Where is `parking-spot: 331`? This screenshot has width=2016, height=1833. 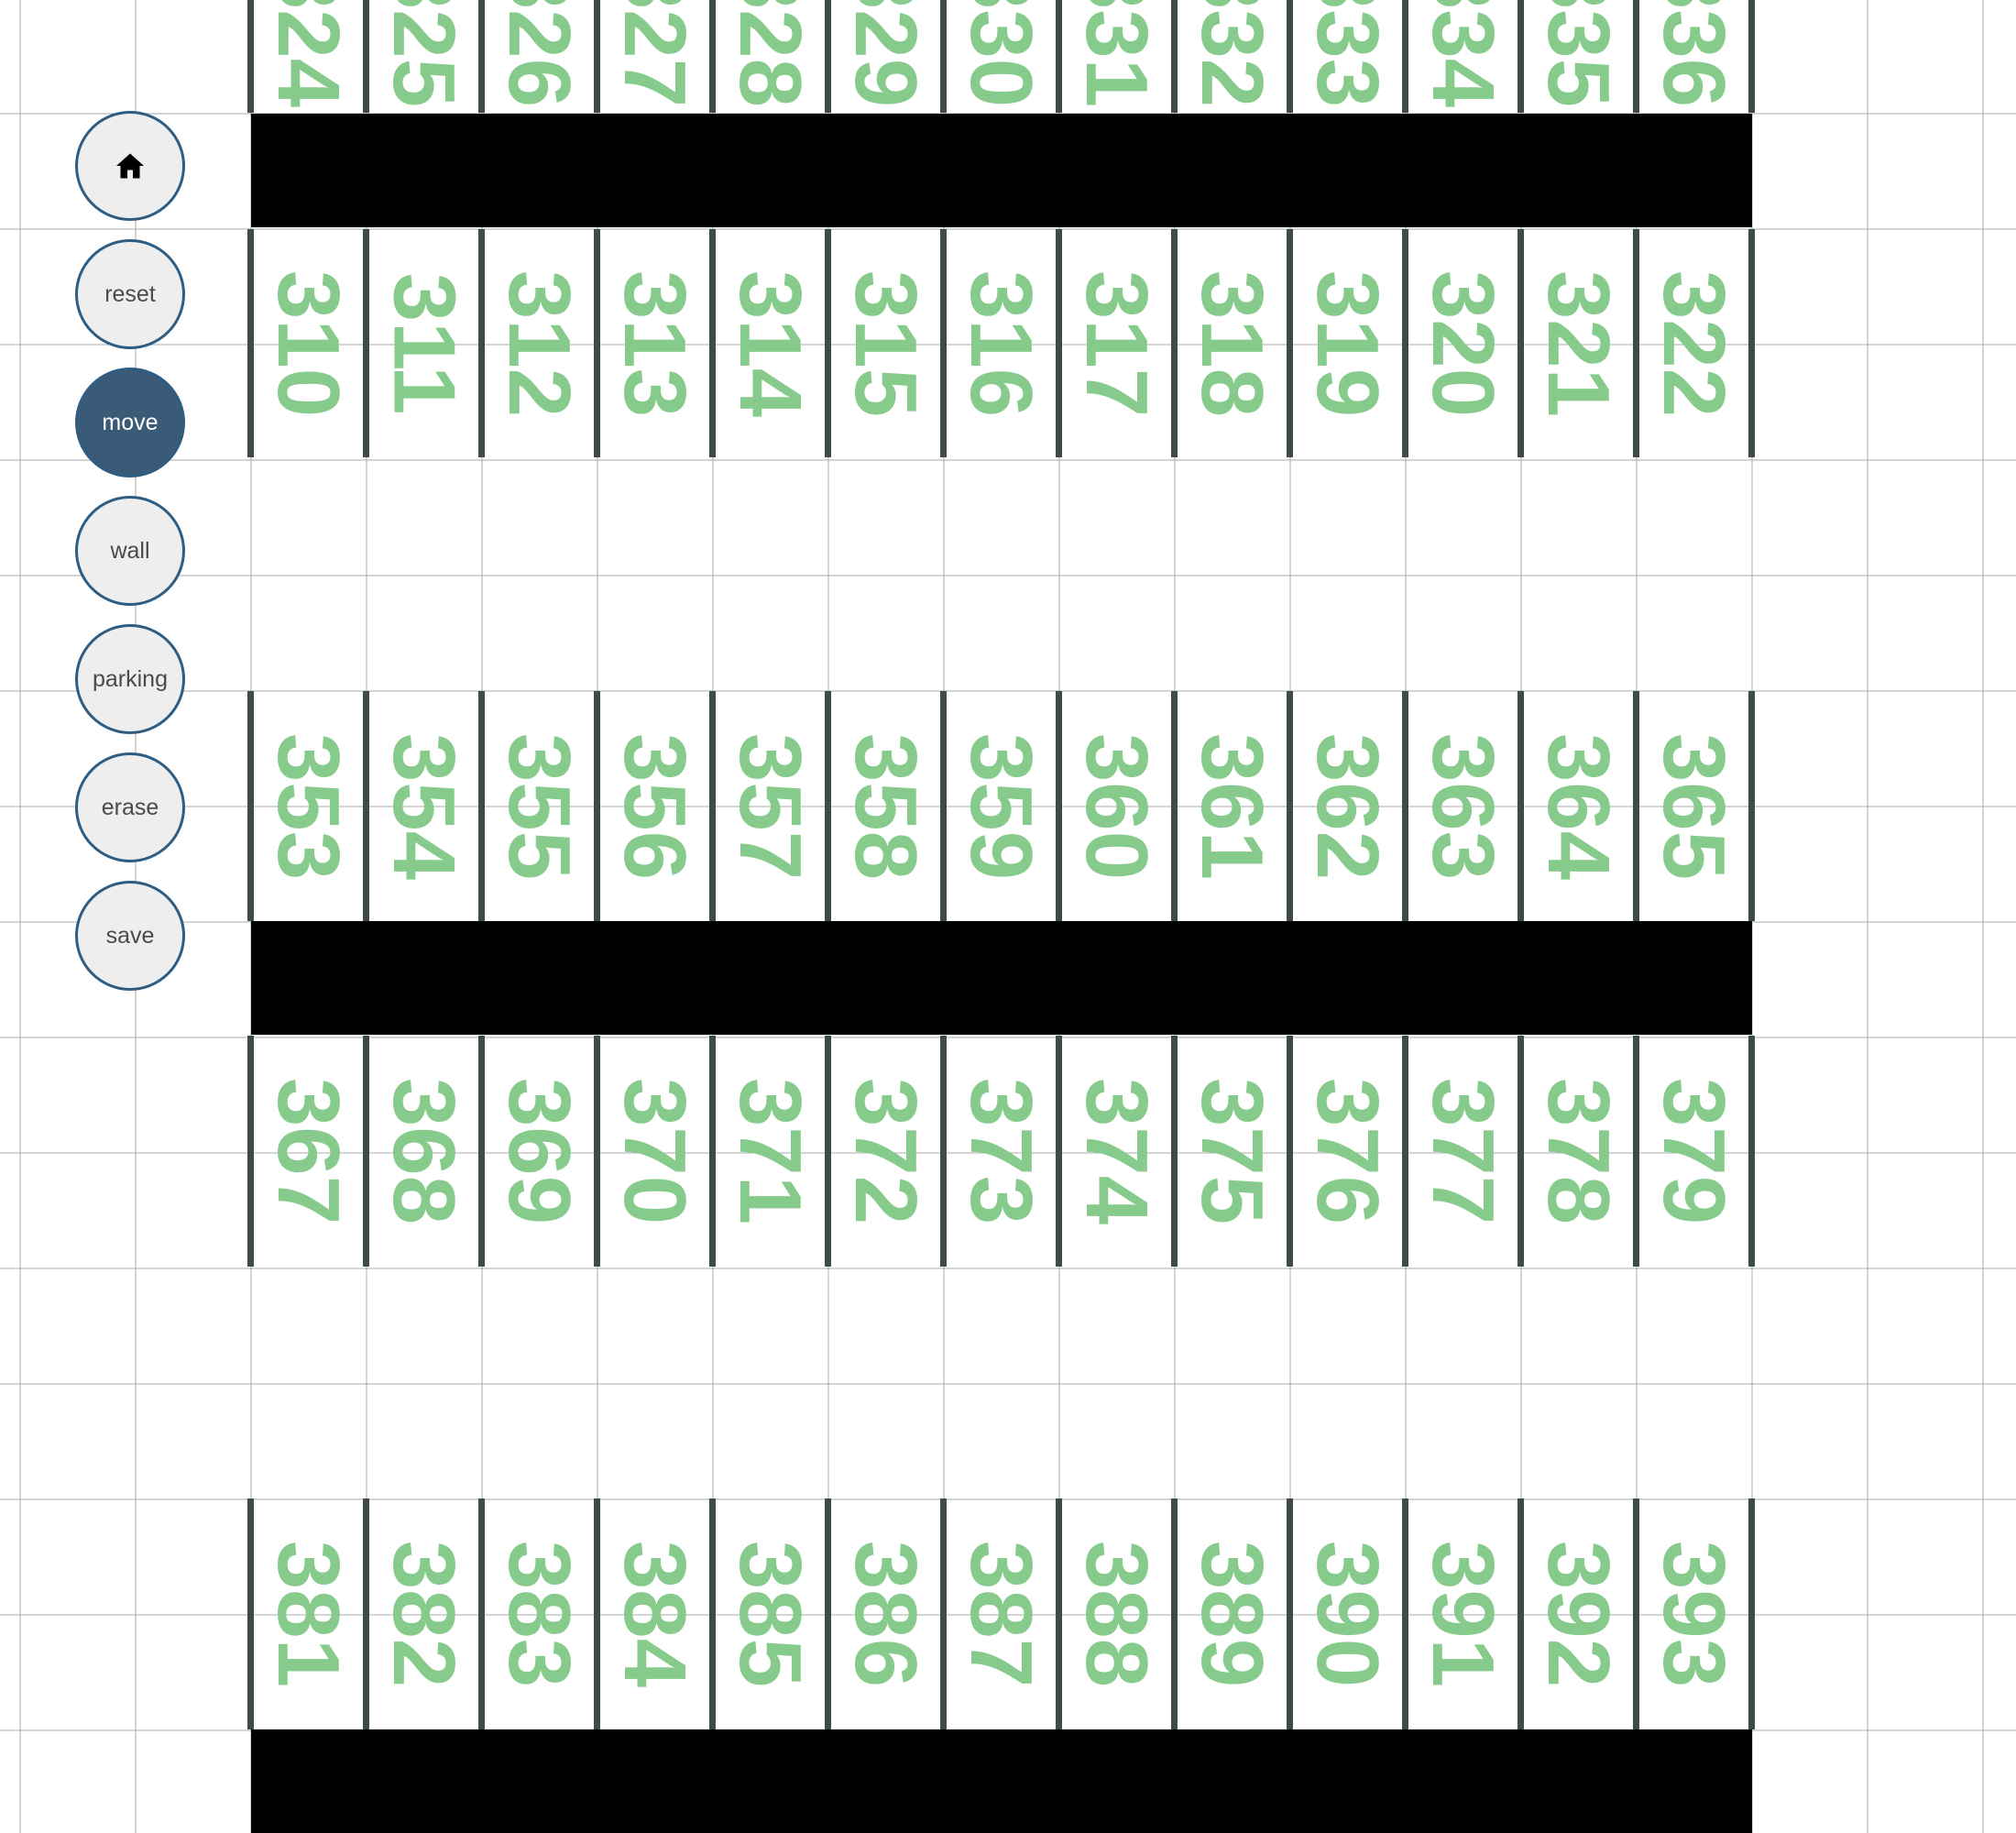
parking-spot: 331 is located at coordinates (1116, 56).